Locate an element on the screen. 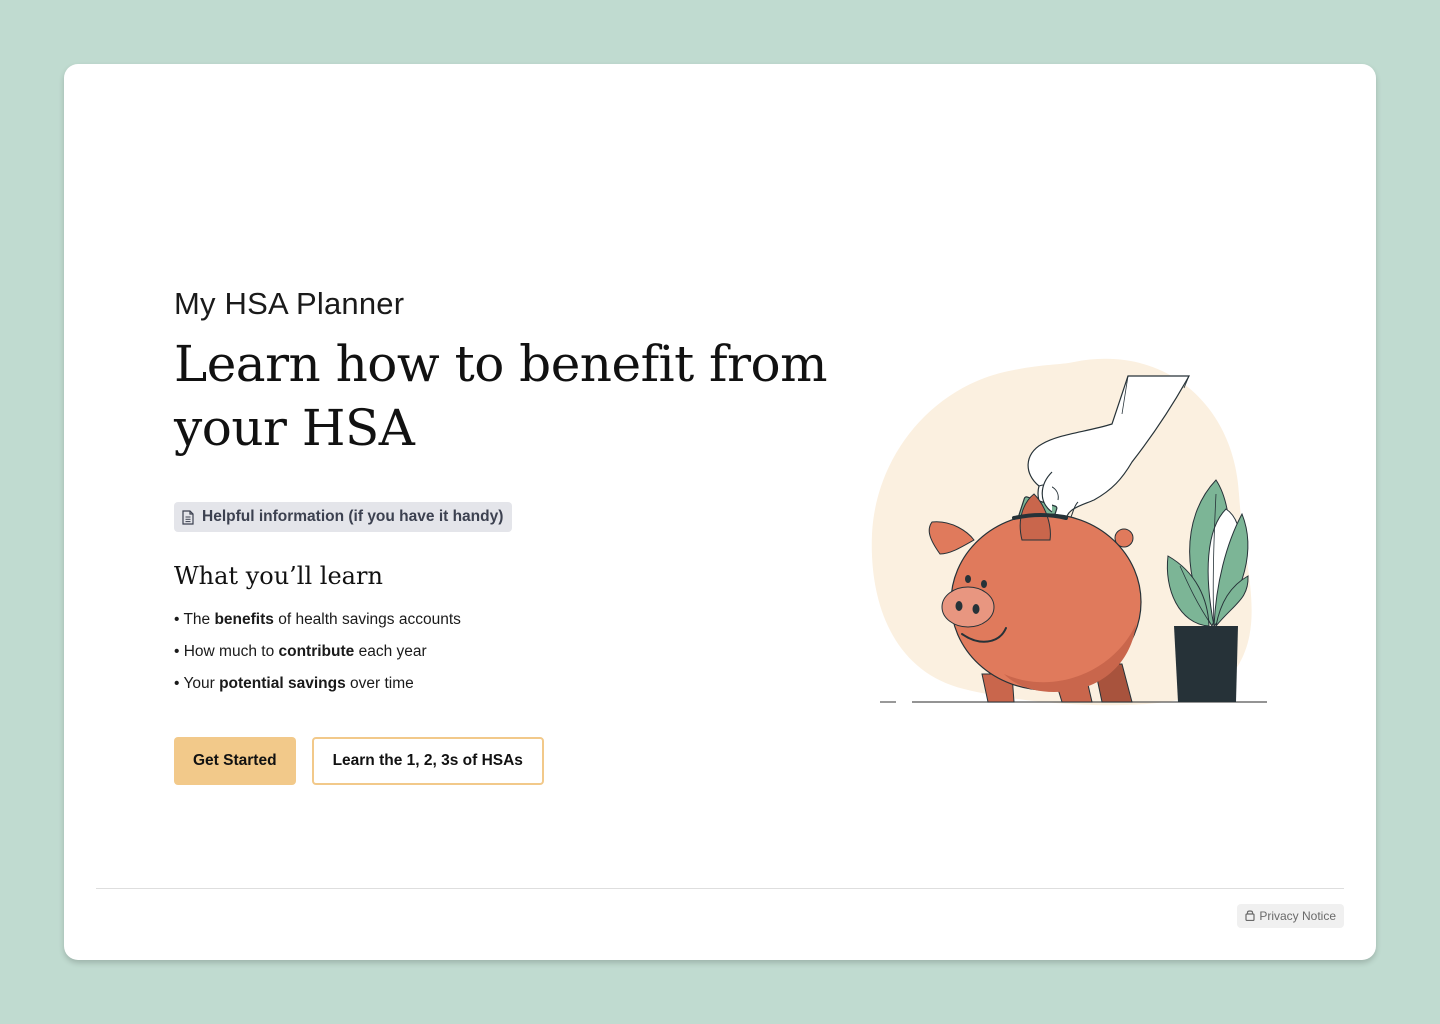 This screenshot has width=1440, height=1024. document-icon is located at coordinates (188, 517).